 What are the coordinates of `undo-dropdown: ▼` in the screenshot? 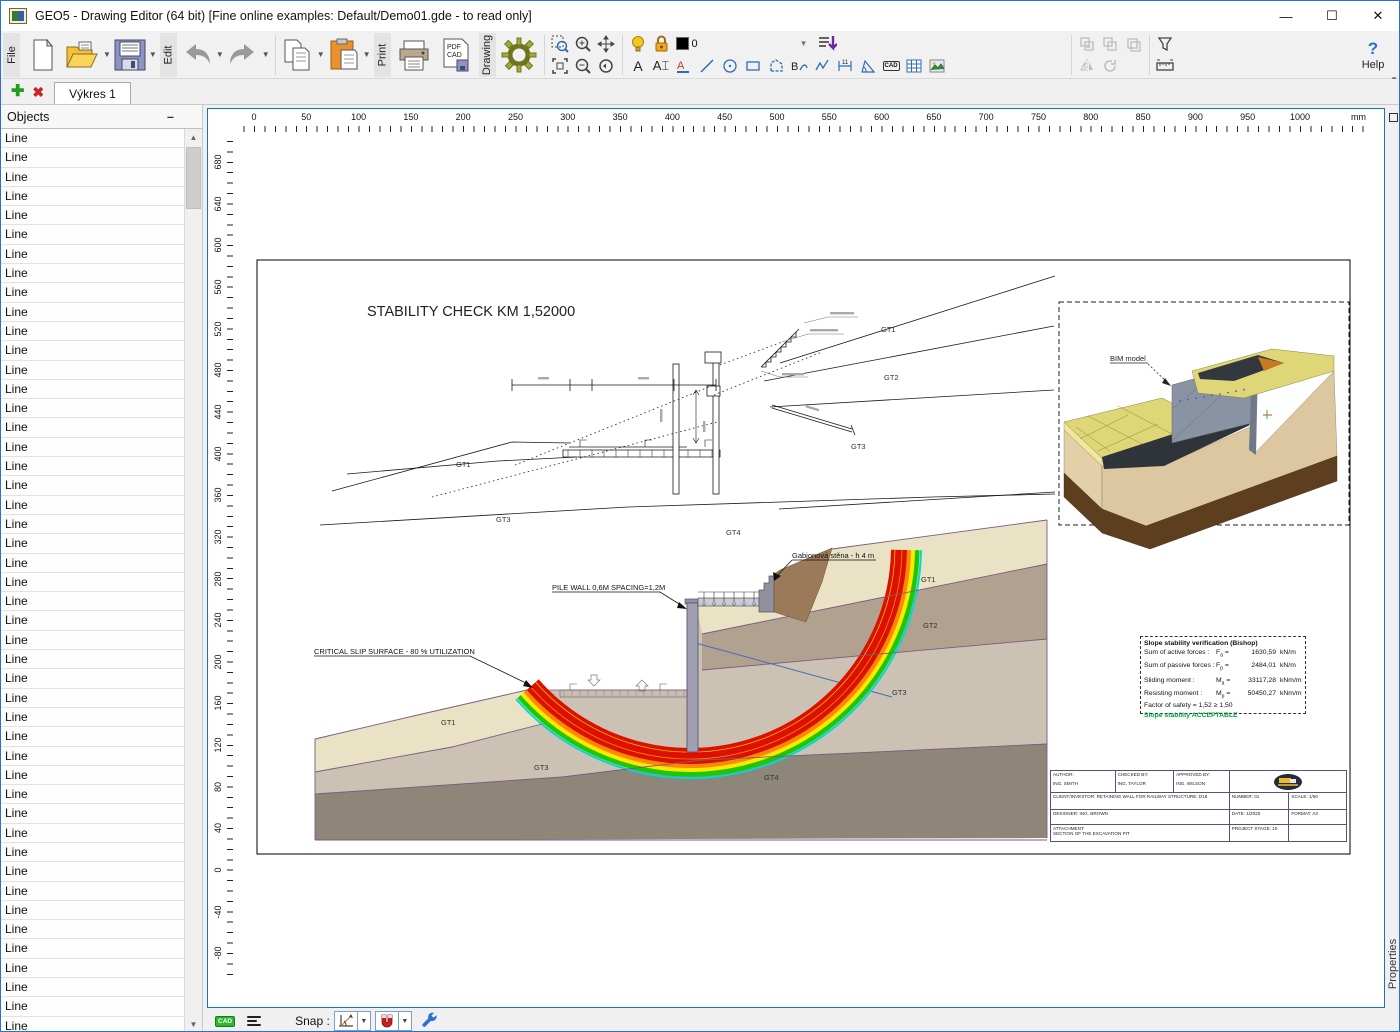 It's located at (220, 54).